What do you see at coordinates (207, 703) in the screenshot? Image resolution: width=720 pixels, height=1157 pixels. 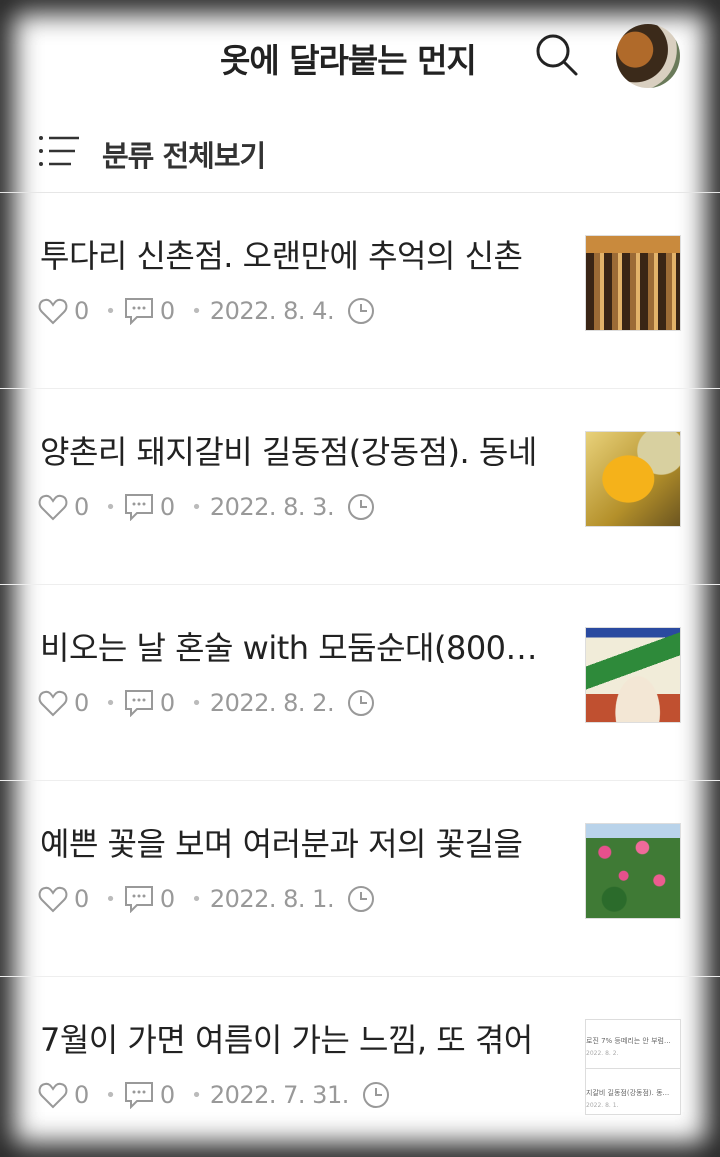 I see `post-meta: 0 • 0 • 2022. 8. 2.` at bounding box center [207, 703].